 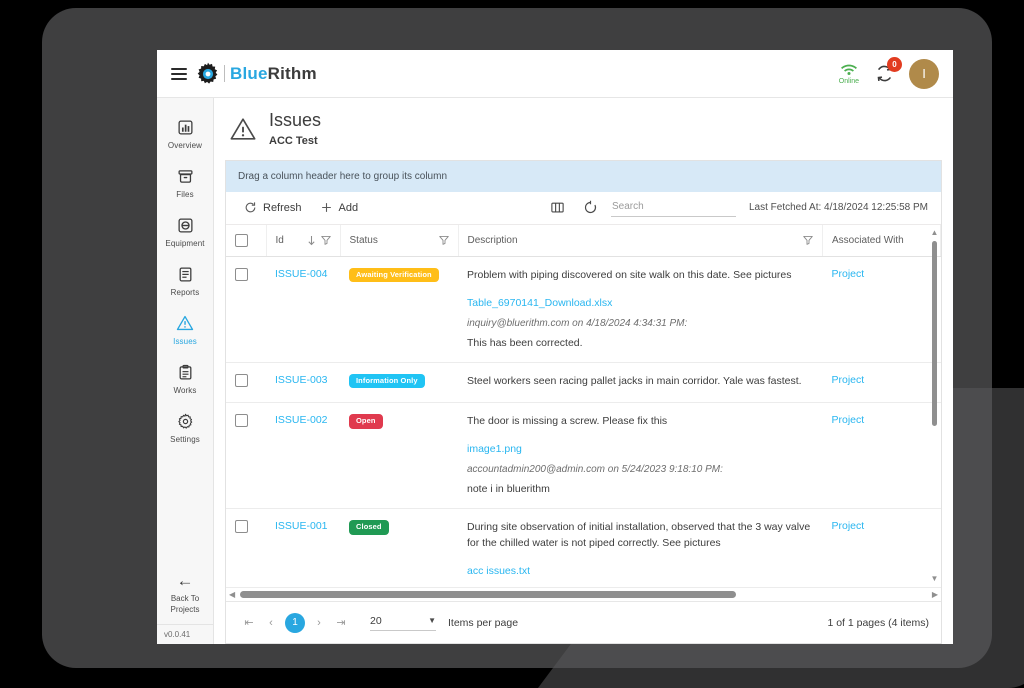 I want to click on vertical-scrollbar-thumb, so click(x=934, y=333).